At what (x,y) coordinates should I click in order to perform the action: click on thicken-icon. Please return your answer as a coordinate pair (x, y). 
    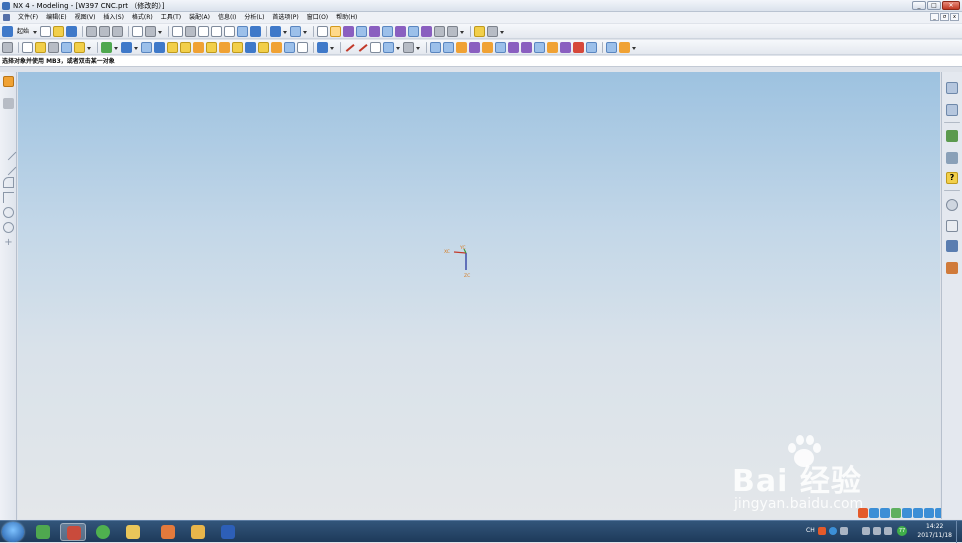
    Looking at the image, I should click on (302, 47).